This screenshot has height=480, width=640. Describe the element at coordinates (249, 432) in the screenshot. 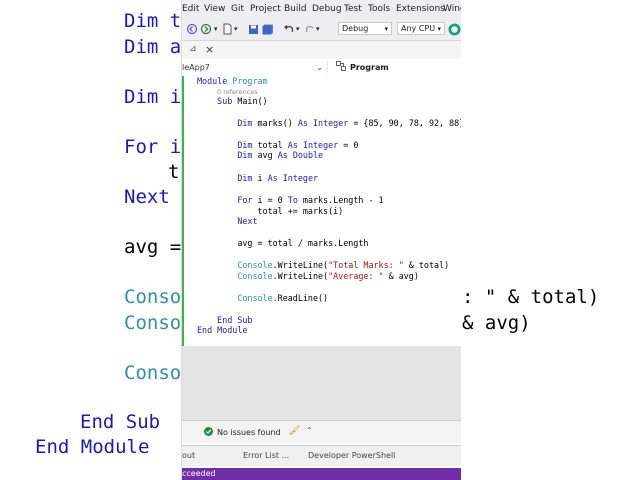

I see `issues-text: No issues found` at that location.